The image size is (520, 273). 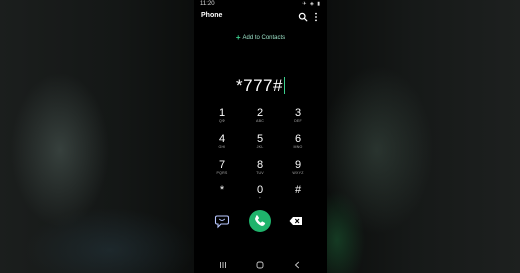 I want to click on key-digit: 0, so click(x=260, y=190).